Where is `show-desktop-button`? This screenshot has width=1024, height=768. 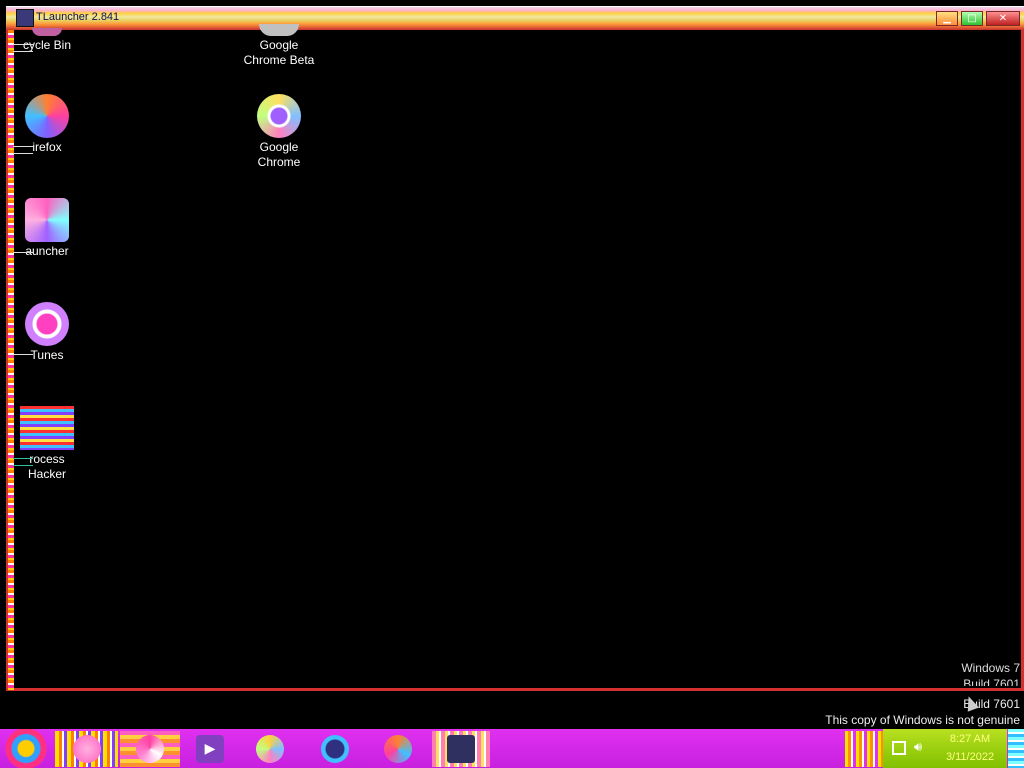 show-desktop-button is located at coordinates (1016, 748).